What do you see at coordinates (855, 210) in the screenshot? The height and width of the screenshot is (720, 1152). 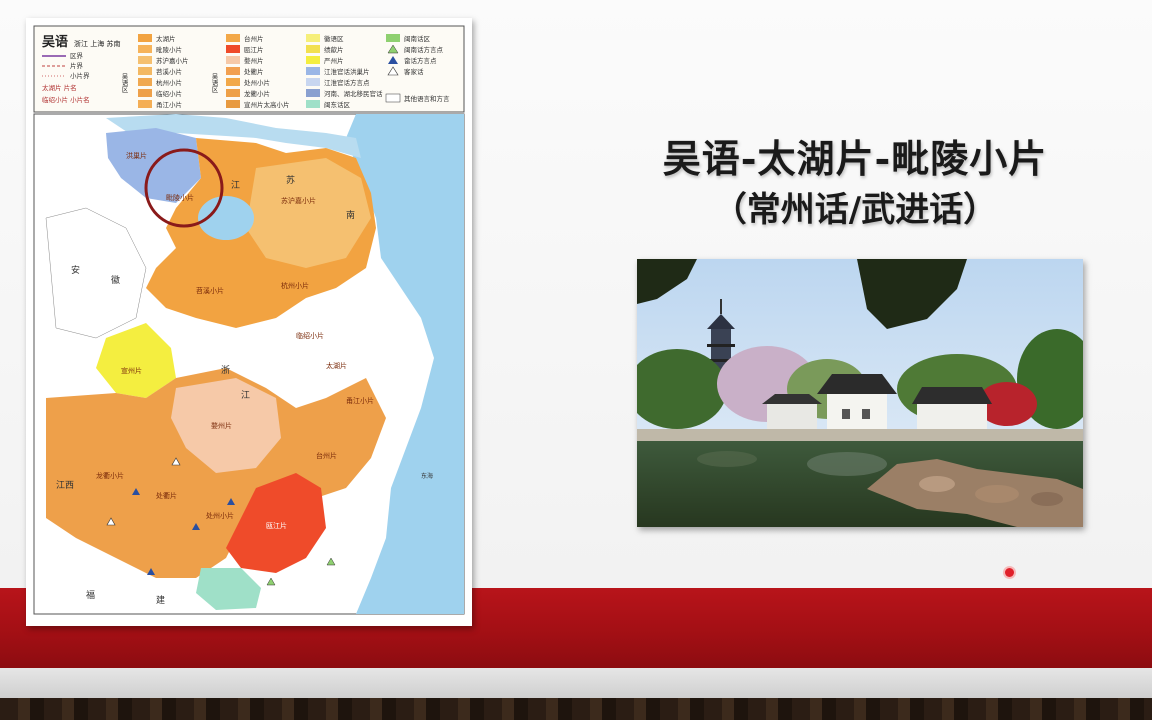 I see `slide-subtitle: （常州话/武进话）` at bounding box center [855, 210].